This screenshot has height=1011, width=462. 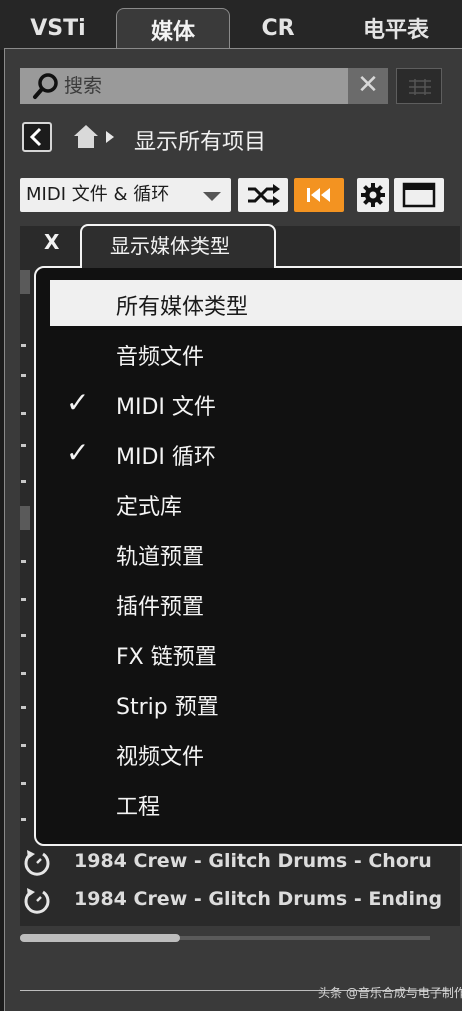 I want to click on shuffle-icon, so click(x=264, y=195).